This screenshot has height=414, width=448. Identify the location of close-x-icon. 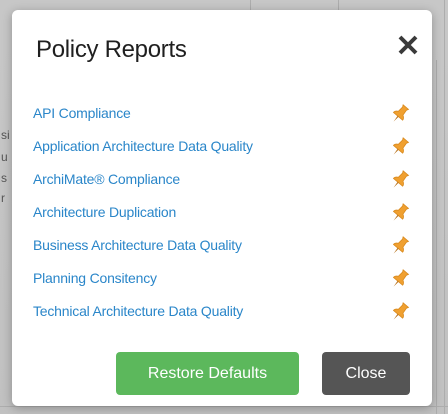
(408, 45).